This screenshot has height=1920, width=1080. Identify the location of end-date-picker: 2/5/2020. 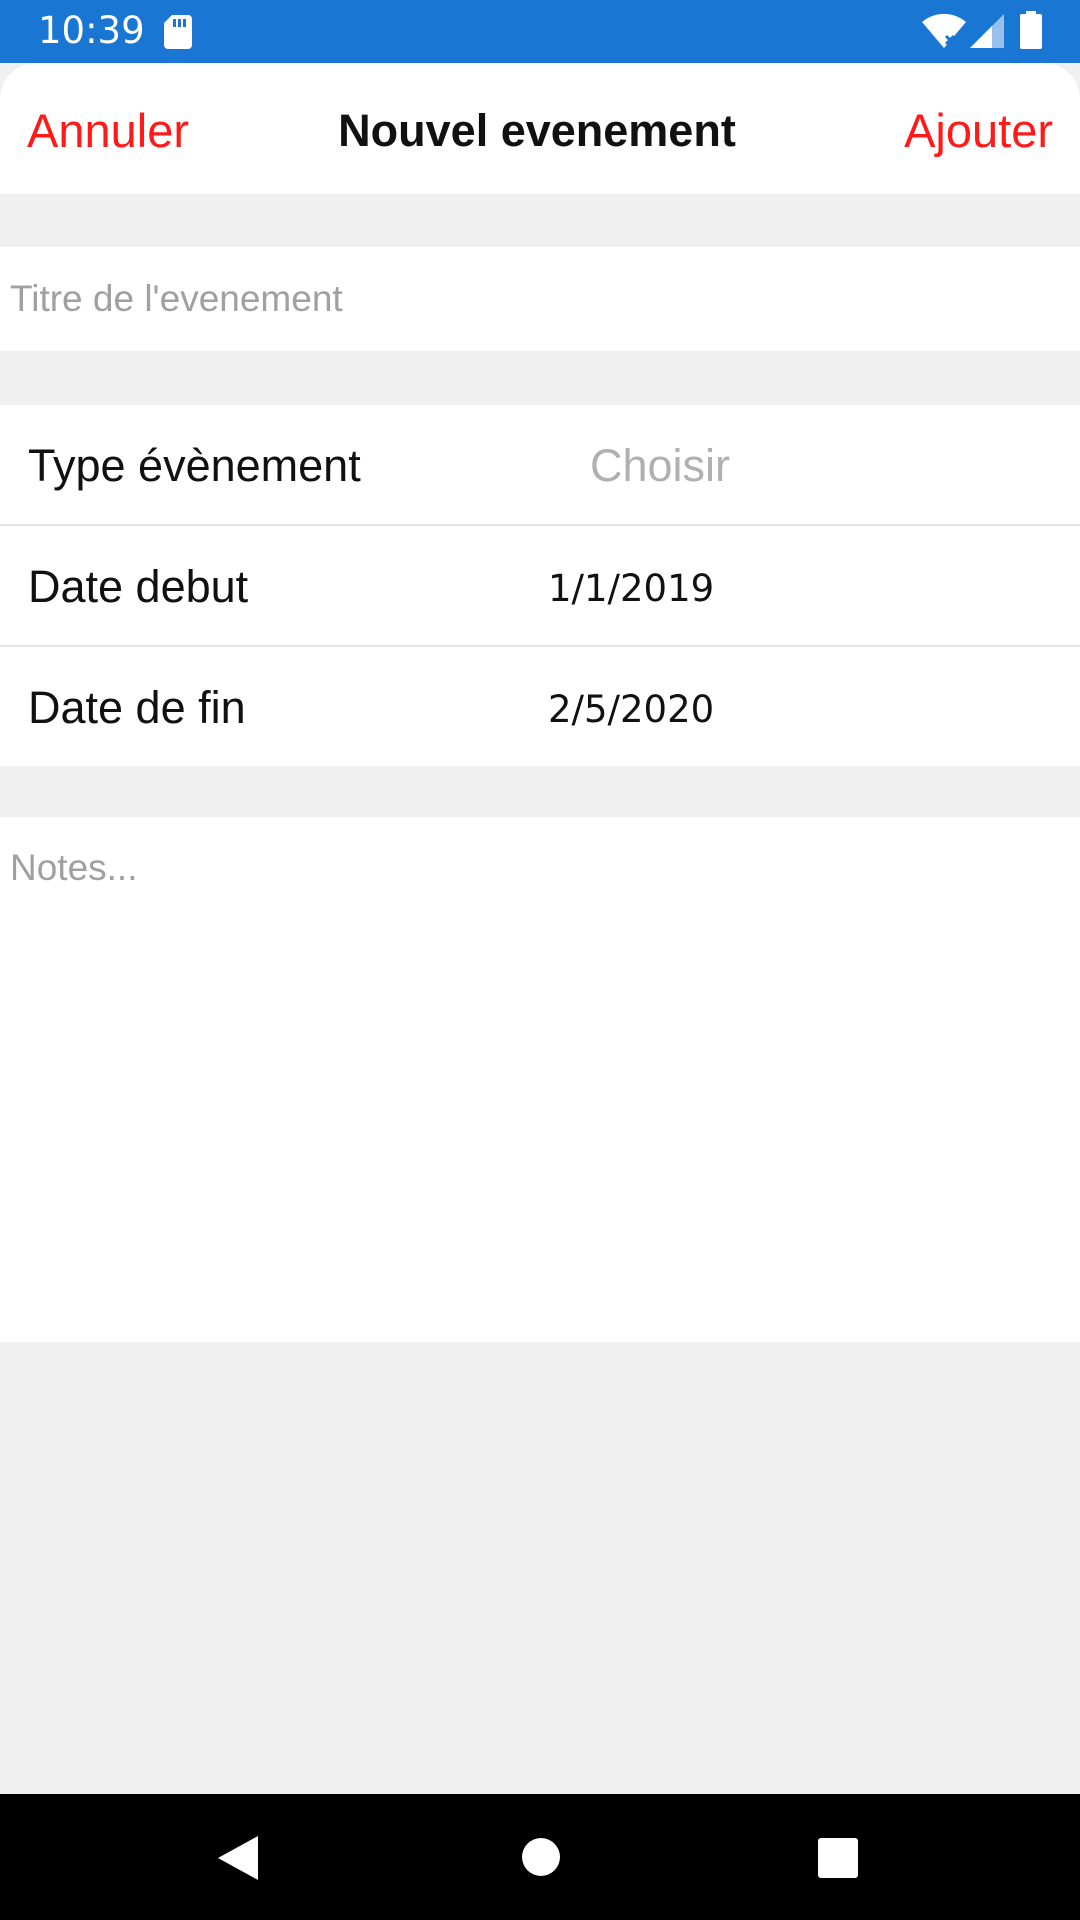
(631, 710).